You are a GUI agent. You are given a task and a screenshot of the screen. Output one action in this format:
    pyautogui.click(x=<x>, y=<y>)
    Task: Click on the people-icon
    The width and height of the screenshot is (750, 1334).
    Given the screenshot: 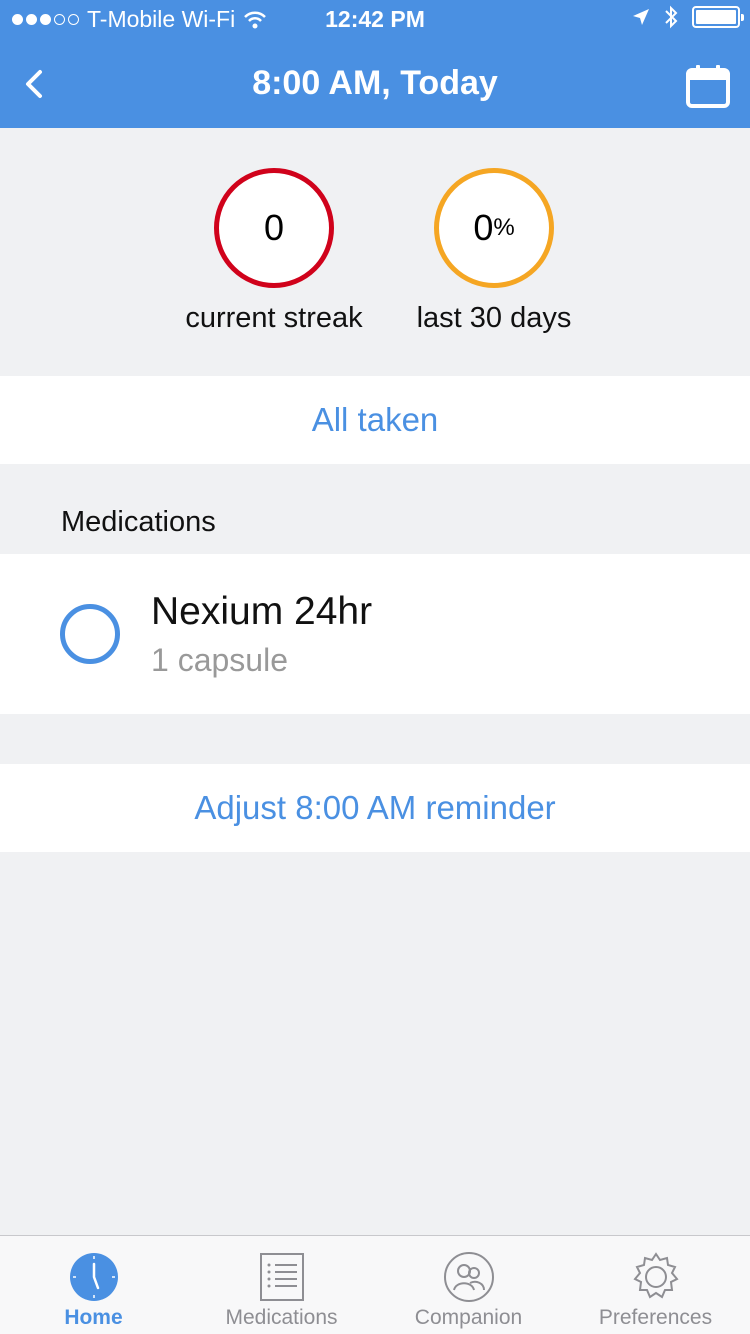 What is the action you would take?
    pyautogui.click(x=468, y=1277)
    